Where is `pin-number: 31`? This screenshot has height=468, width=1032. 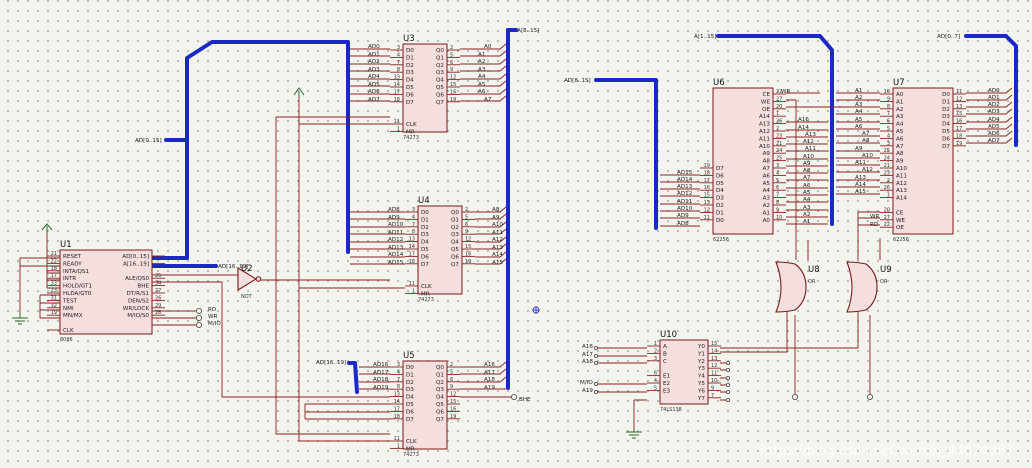
pin-number: 31 is located at coordinates (54, 298).